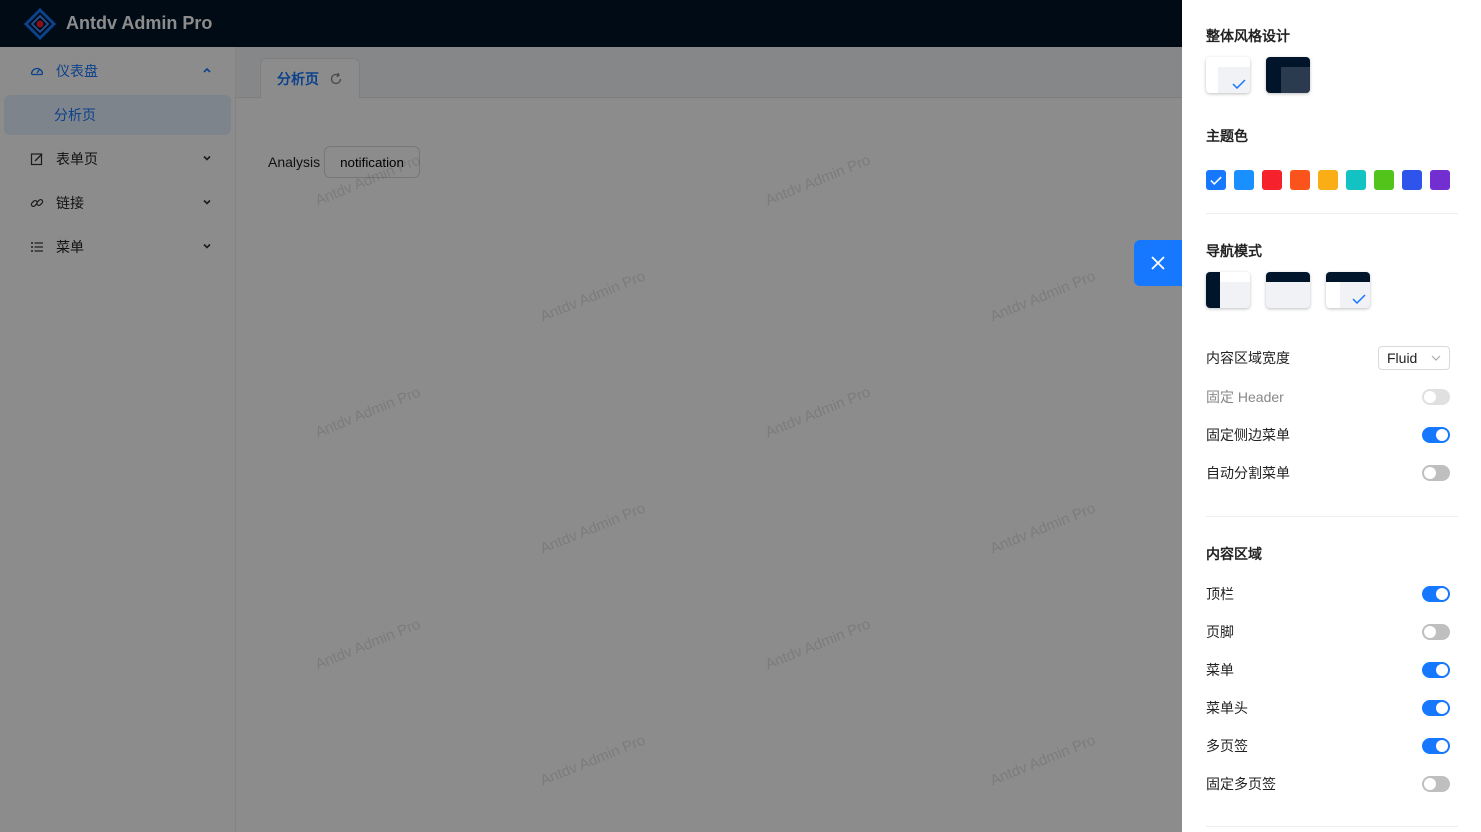  I want to click on nav-mix-option, so click(1348, 290).